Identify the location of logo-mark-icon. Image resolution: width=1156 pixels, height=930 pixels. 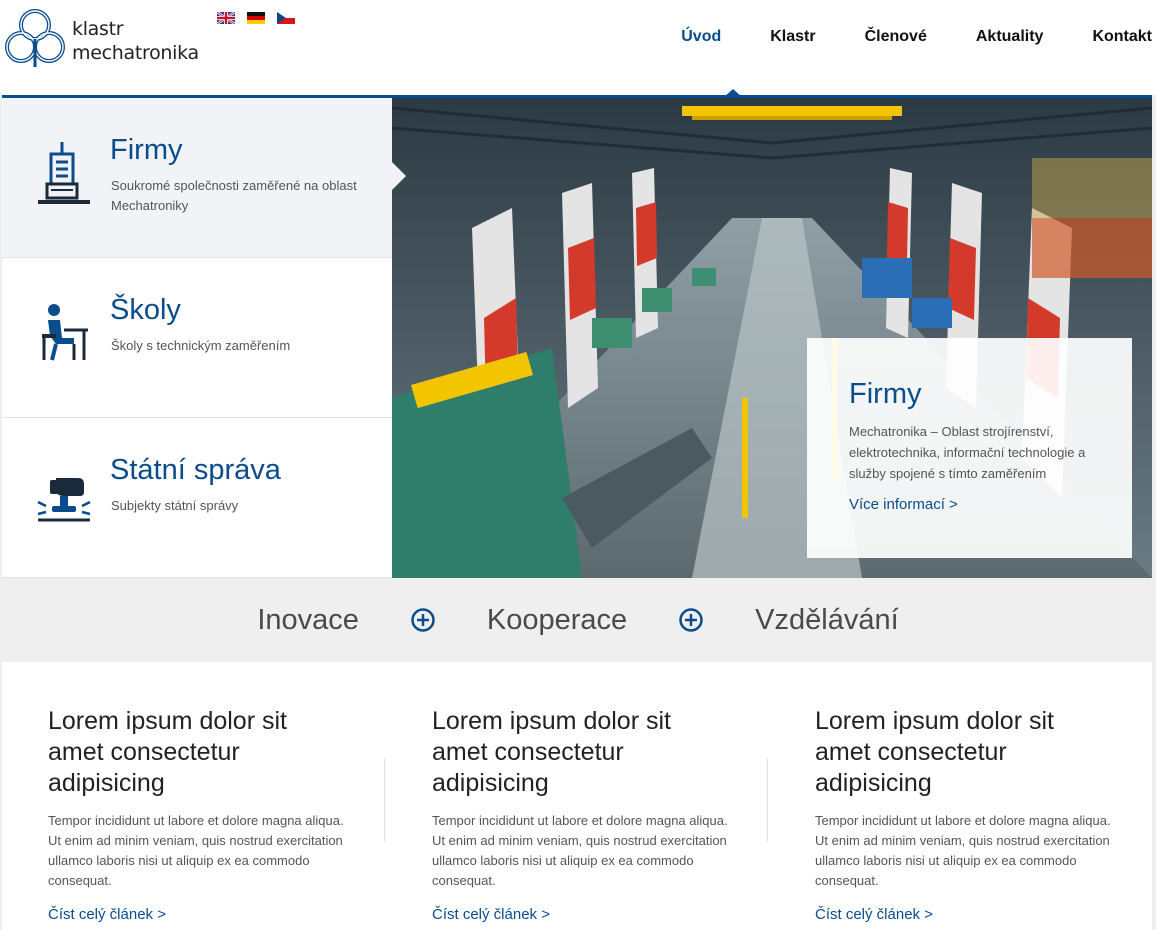
(35, 38).